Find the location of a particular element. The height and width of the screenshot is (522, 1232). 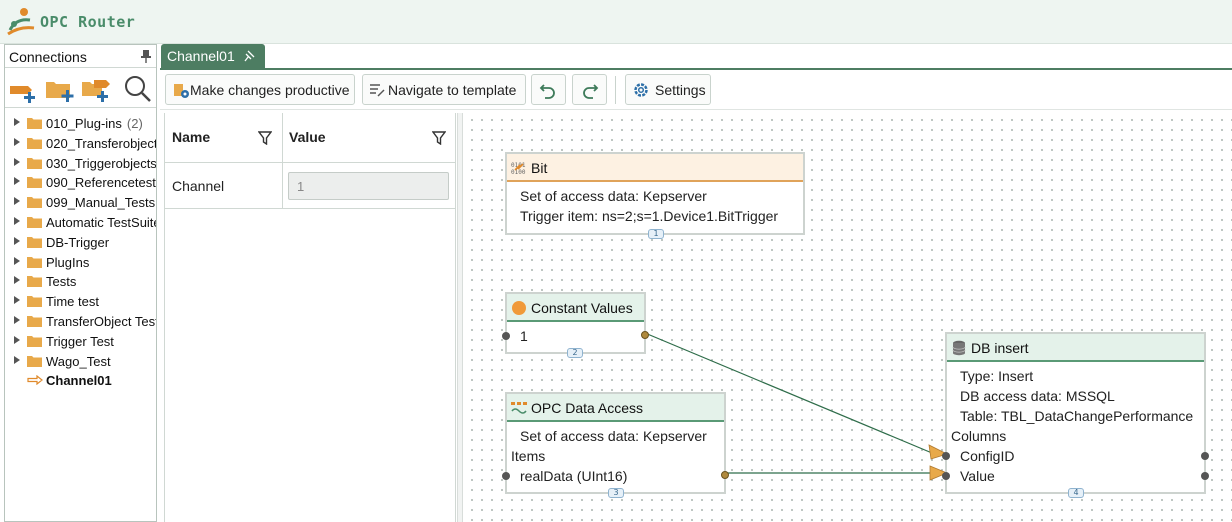

input-port-value is located at coordinates (946, 476).